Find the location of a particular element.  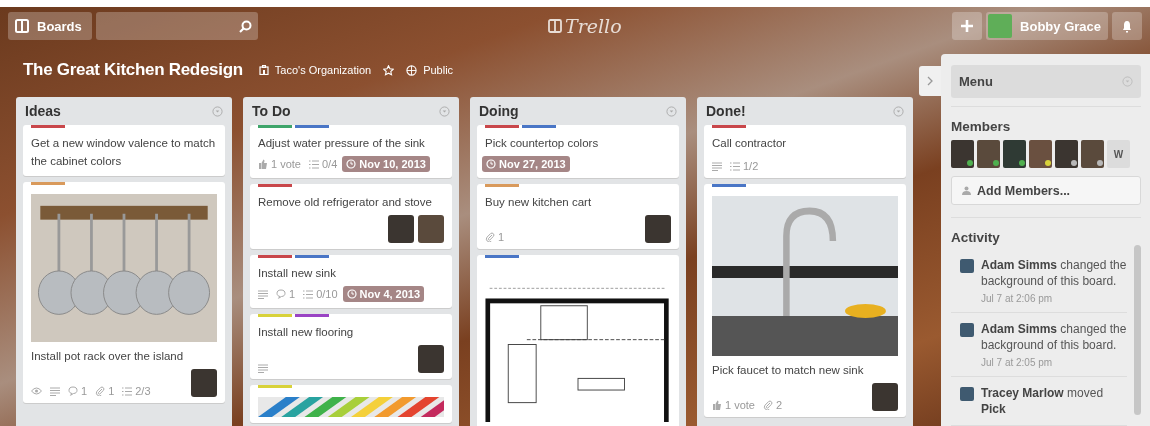

checklist-count: 0/10 is located at coordinates (320, 294).